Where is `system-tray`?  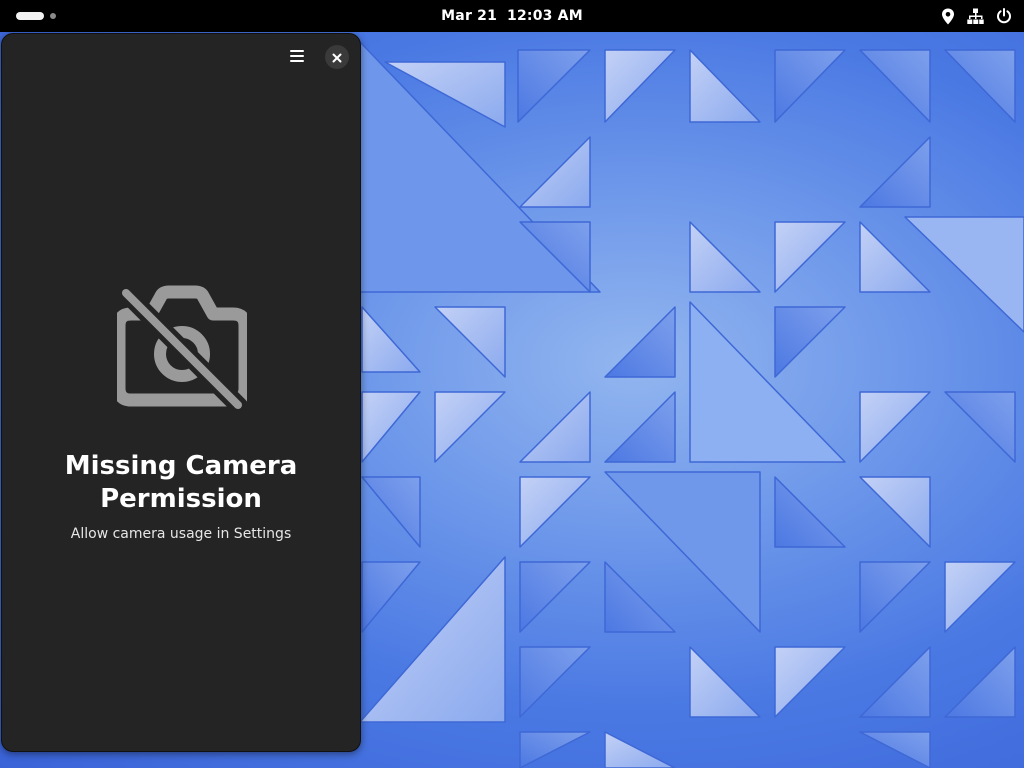
system-tray is located at coordinates (975, 16).